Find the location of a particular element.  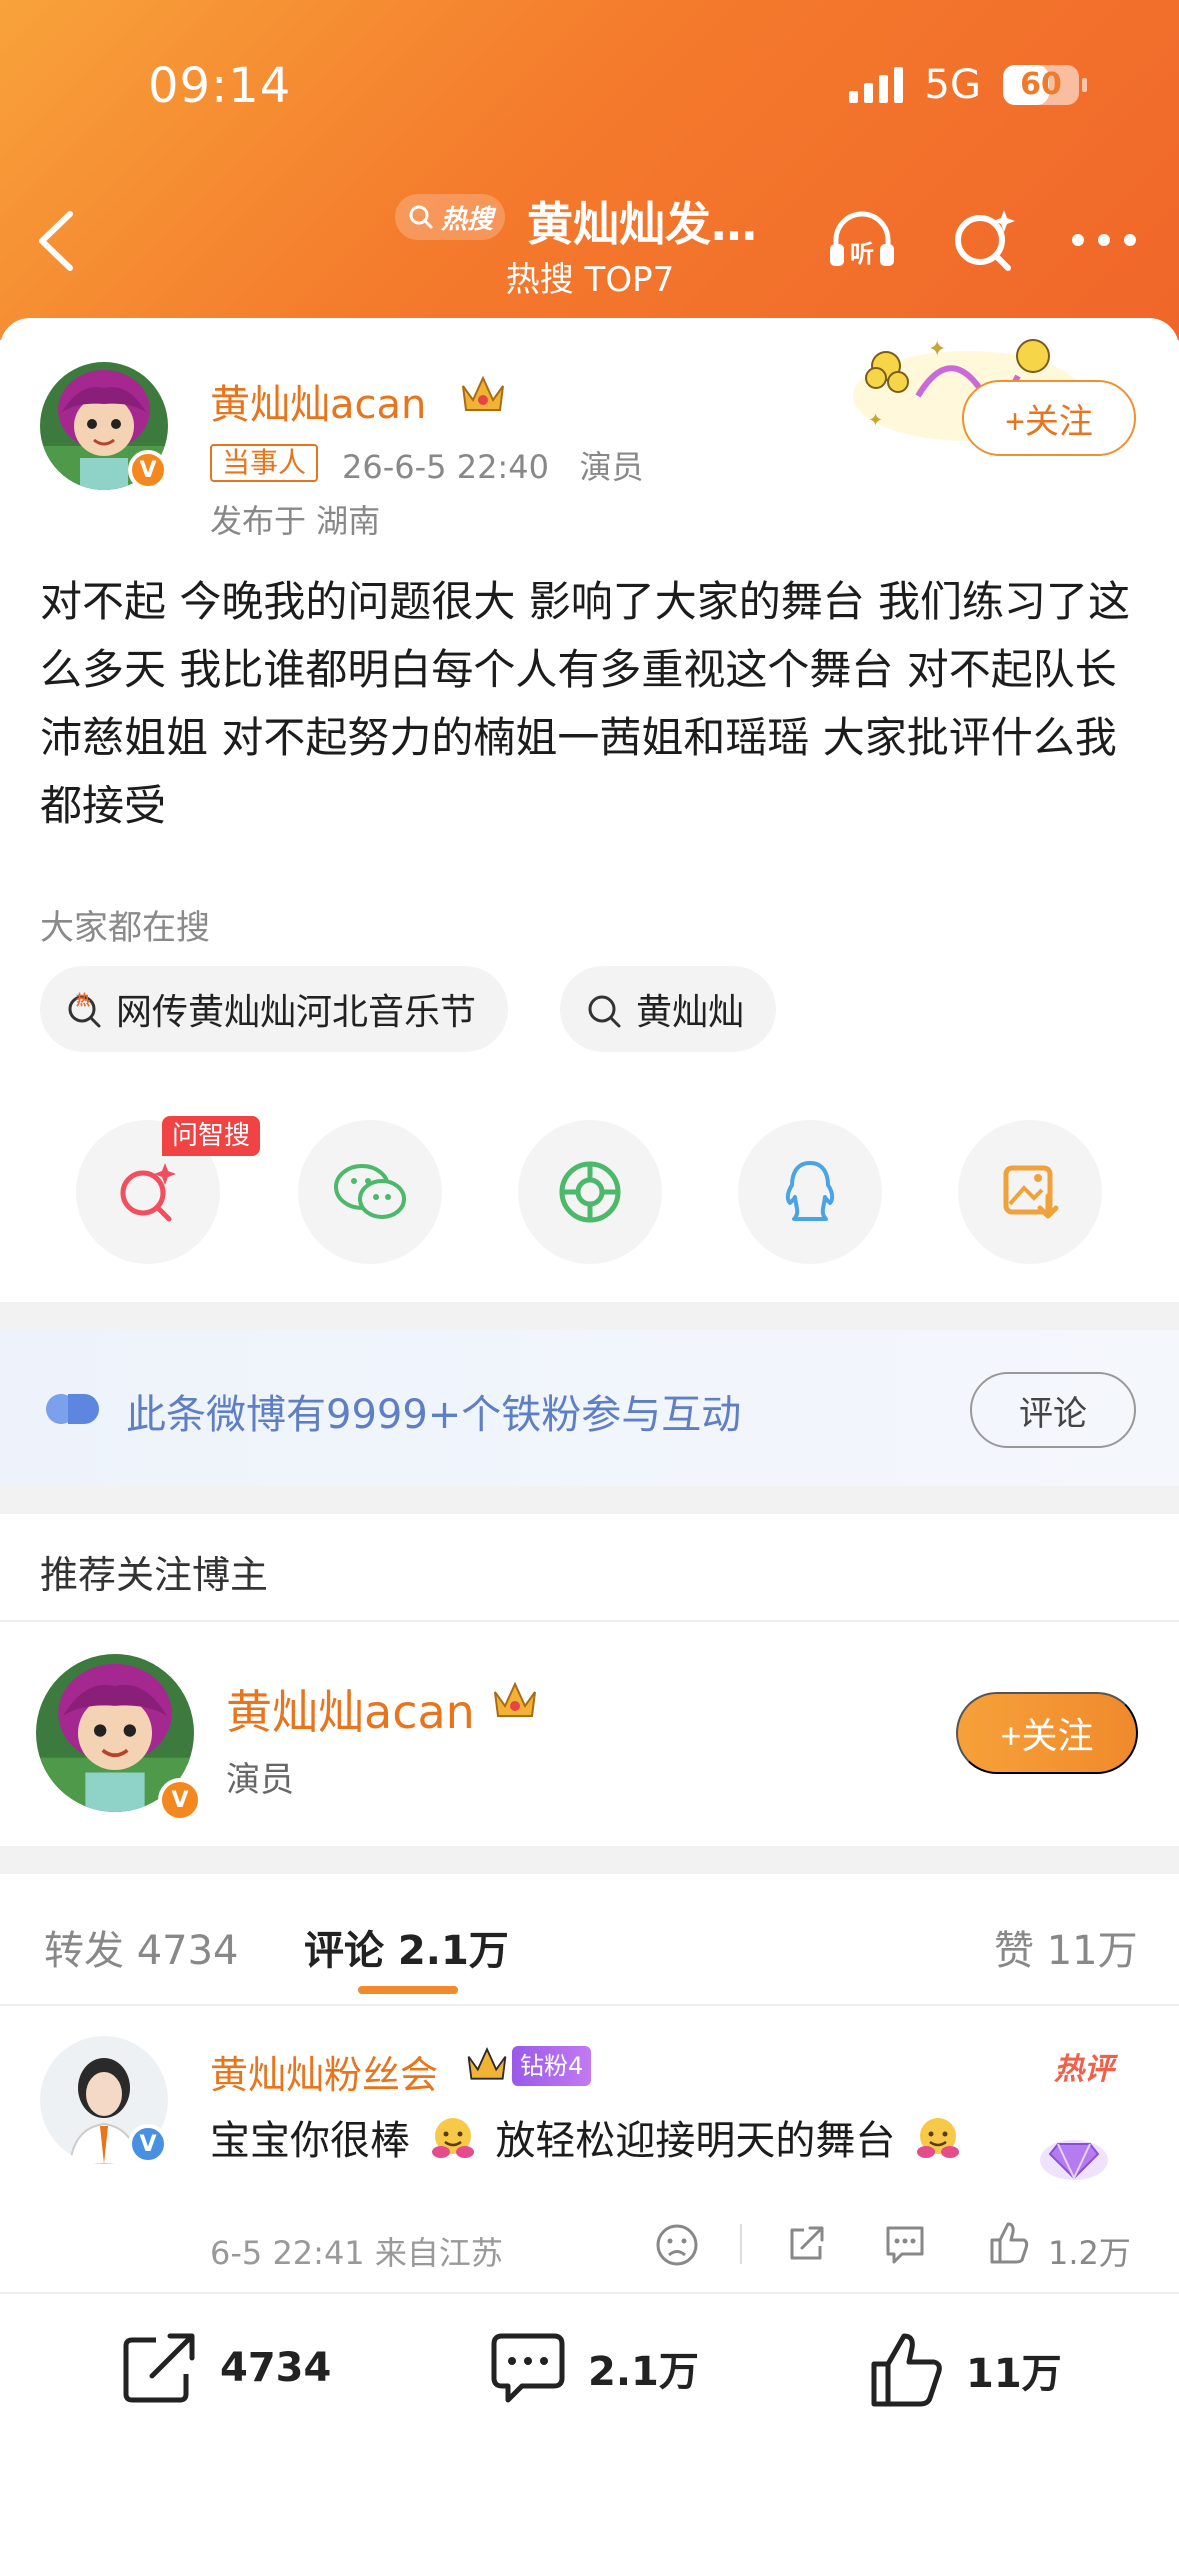

follow-label: +关注 is located at coordinates (1049, 421).